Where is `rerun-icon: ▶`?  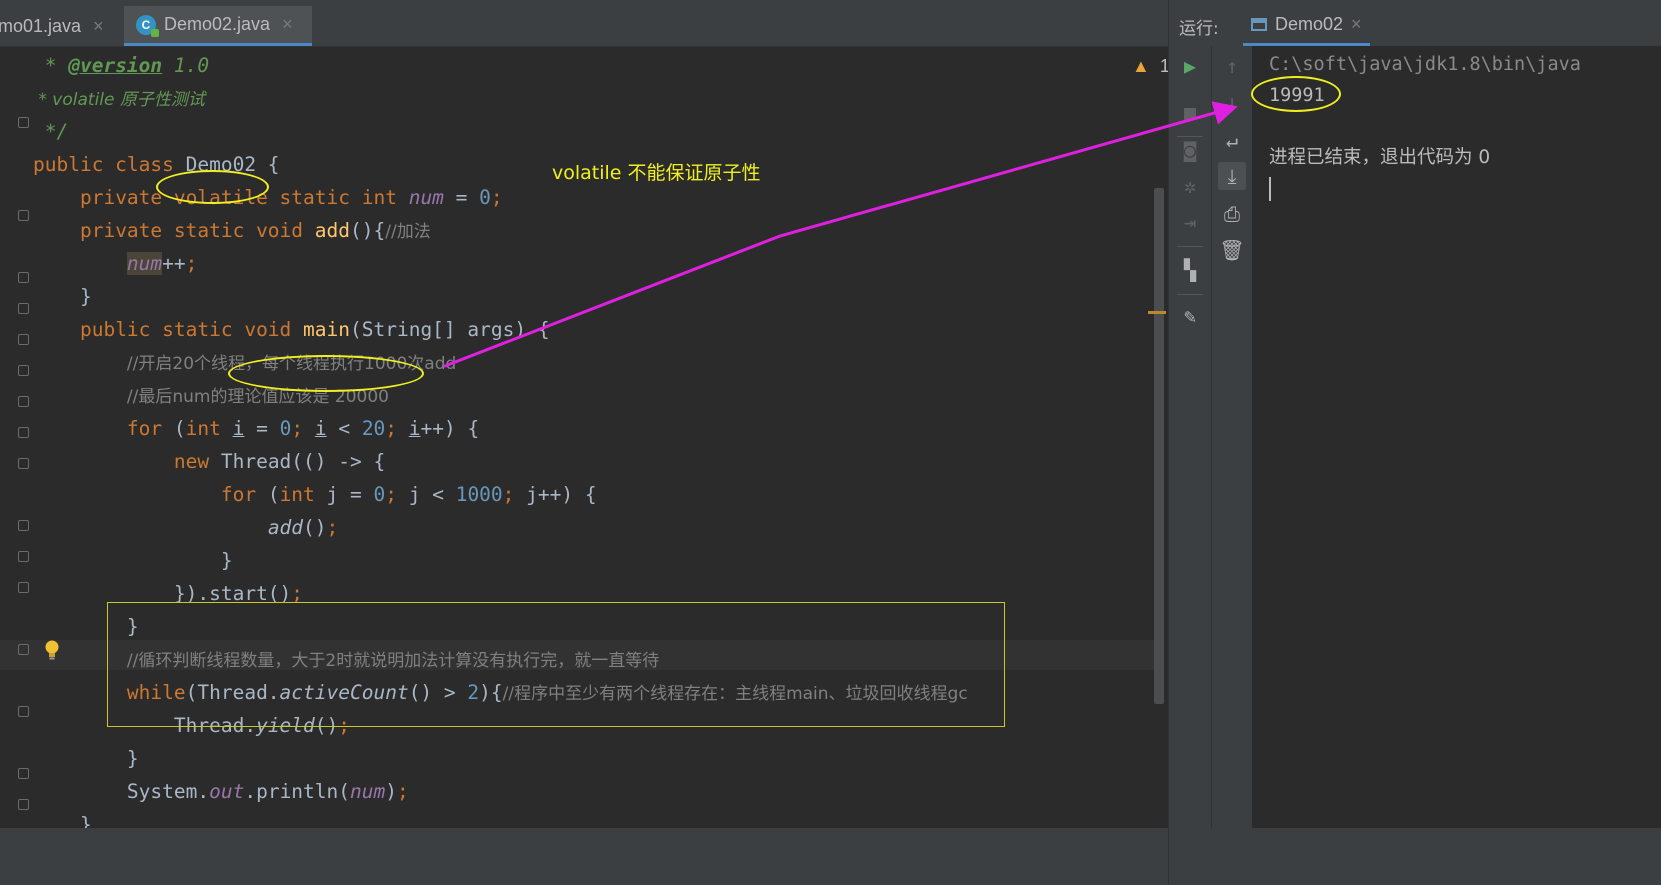
rerun-icon: ▶ is located at coordinates (1190, 66).